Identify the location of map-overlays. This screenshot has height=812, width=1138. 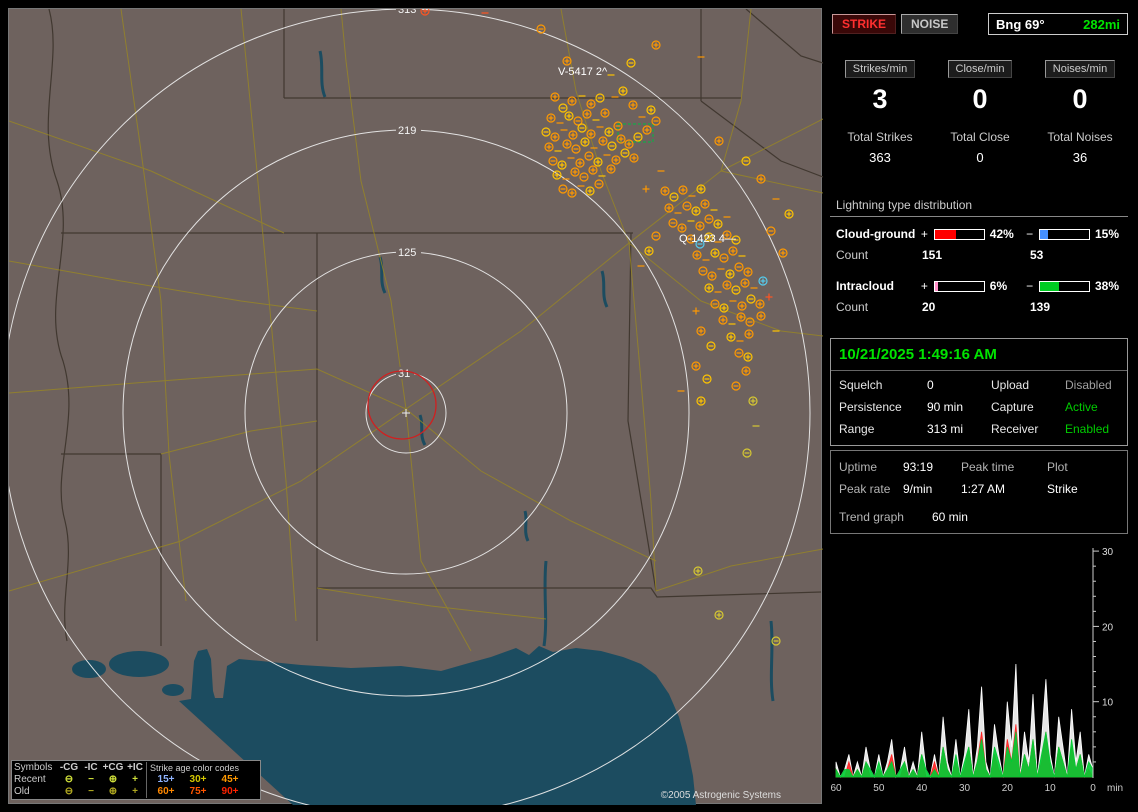
(510, 281).